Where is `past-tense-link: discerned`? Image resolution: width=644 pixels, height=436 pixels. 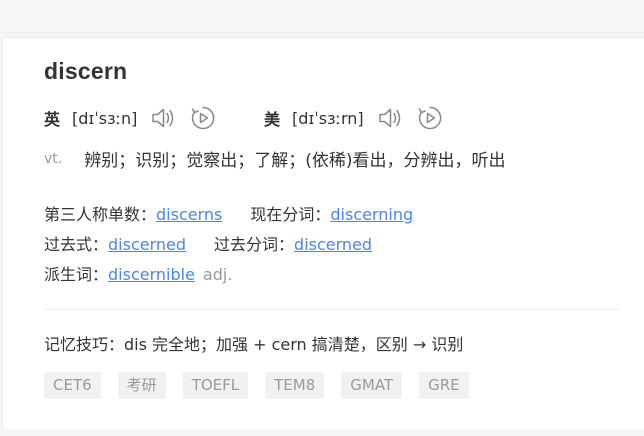 past-tense-link: discerned is located at coordinates (147, 244).